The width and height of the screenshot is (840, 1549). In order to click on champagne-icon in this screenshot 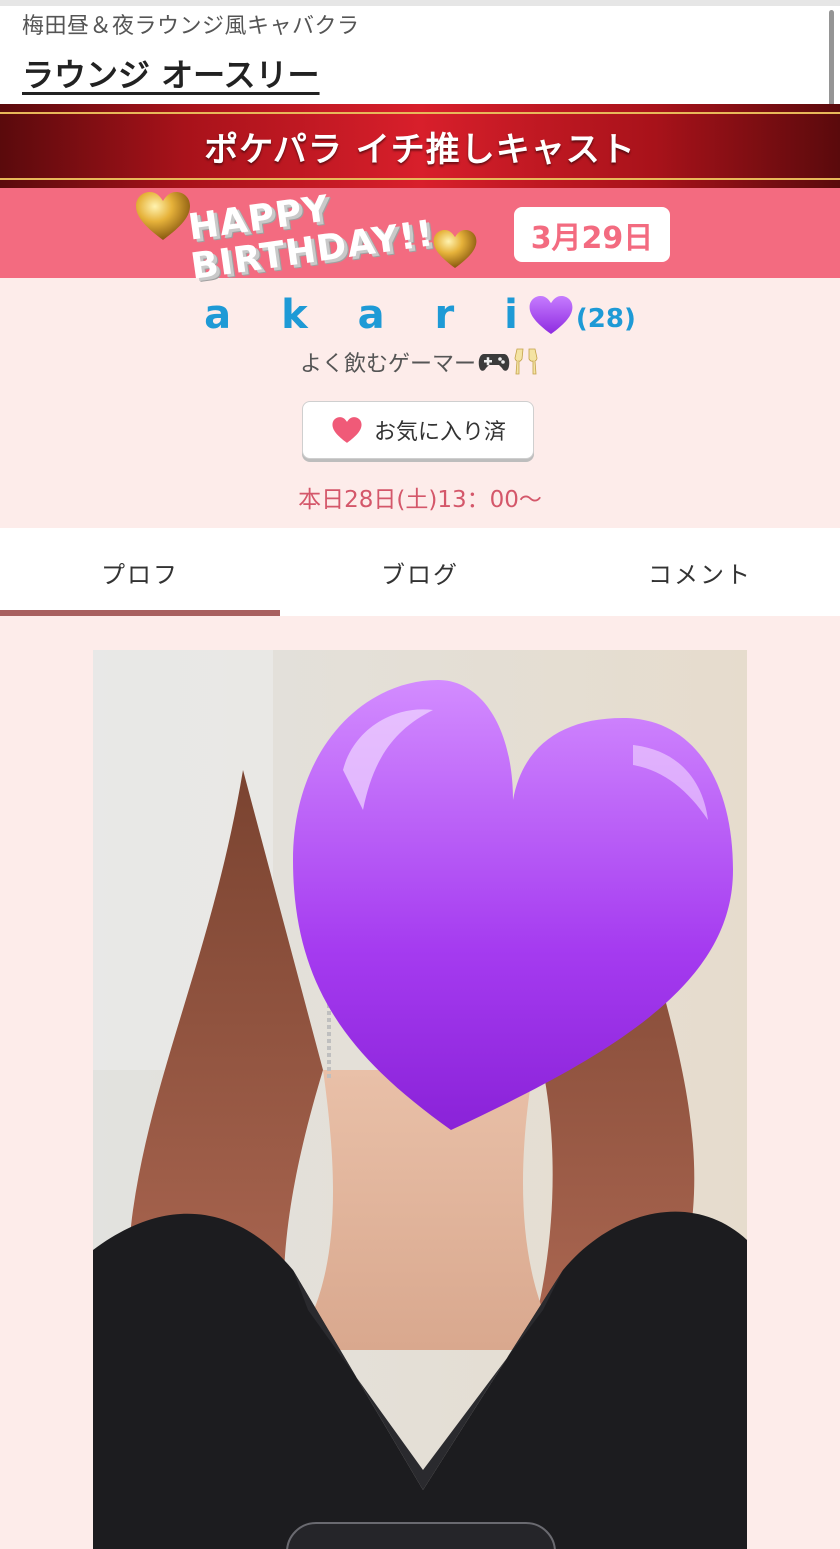, I will do `click(526, 361)`.